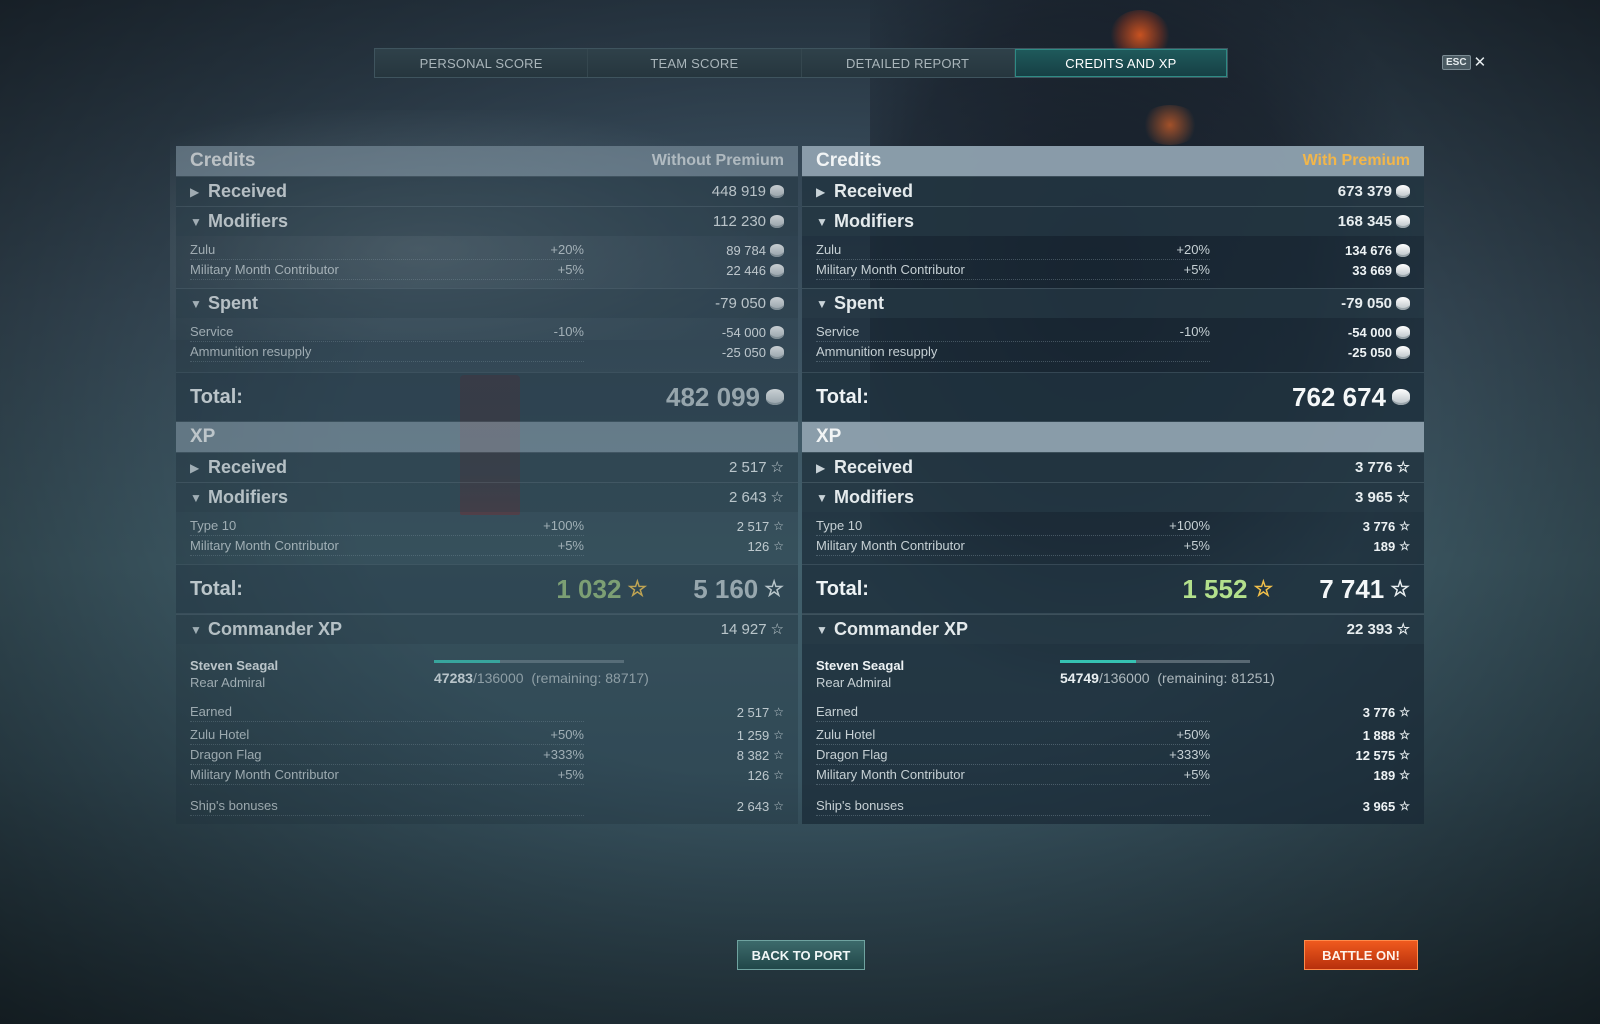 This screenshot has width=1600, height=1024. I want to click on gval-text: -79 050, so click(1375, 303).